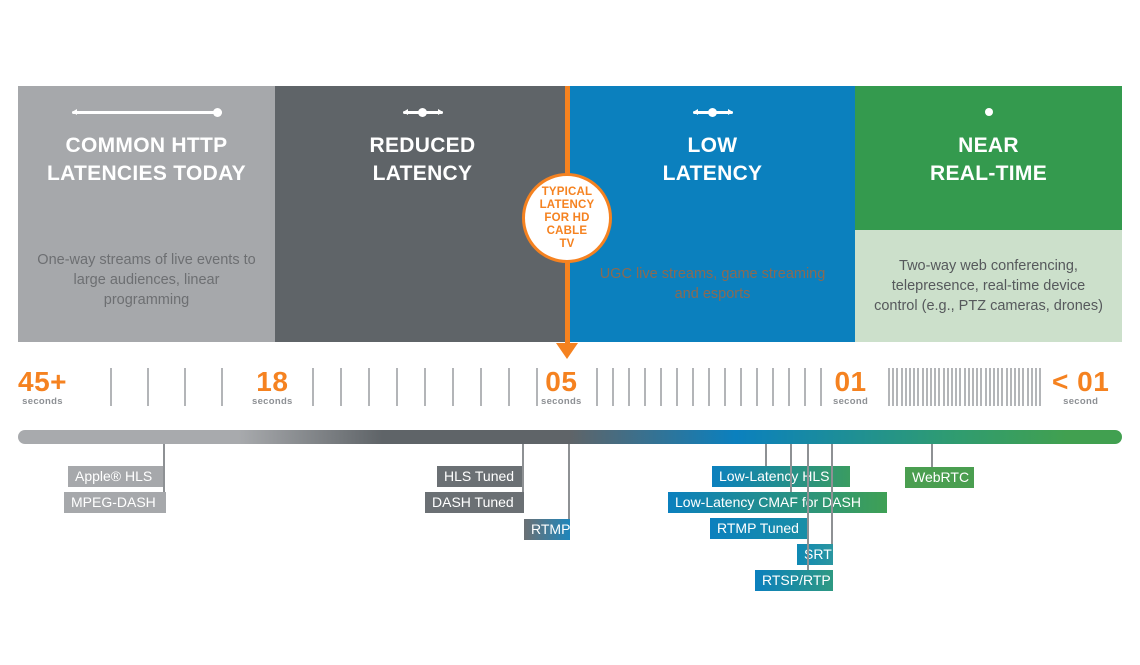  I want to click on protocol-label: Apple® HLS, so click(116, 476).